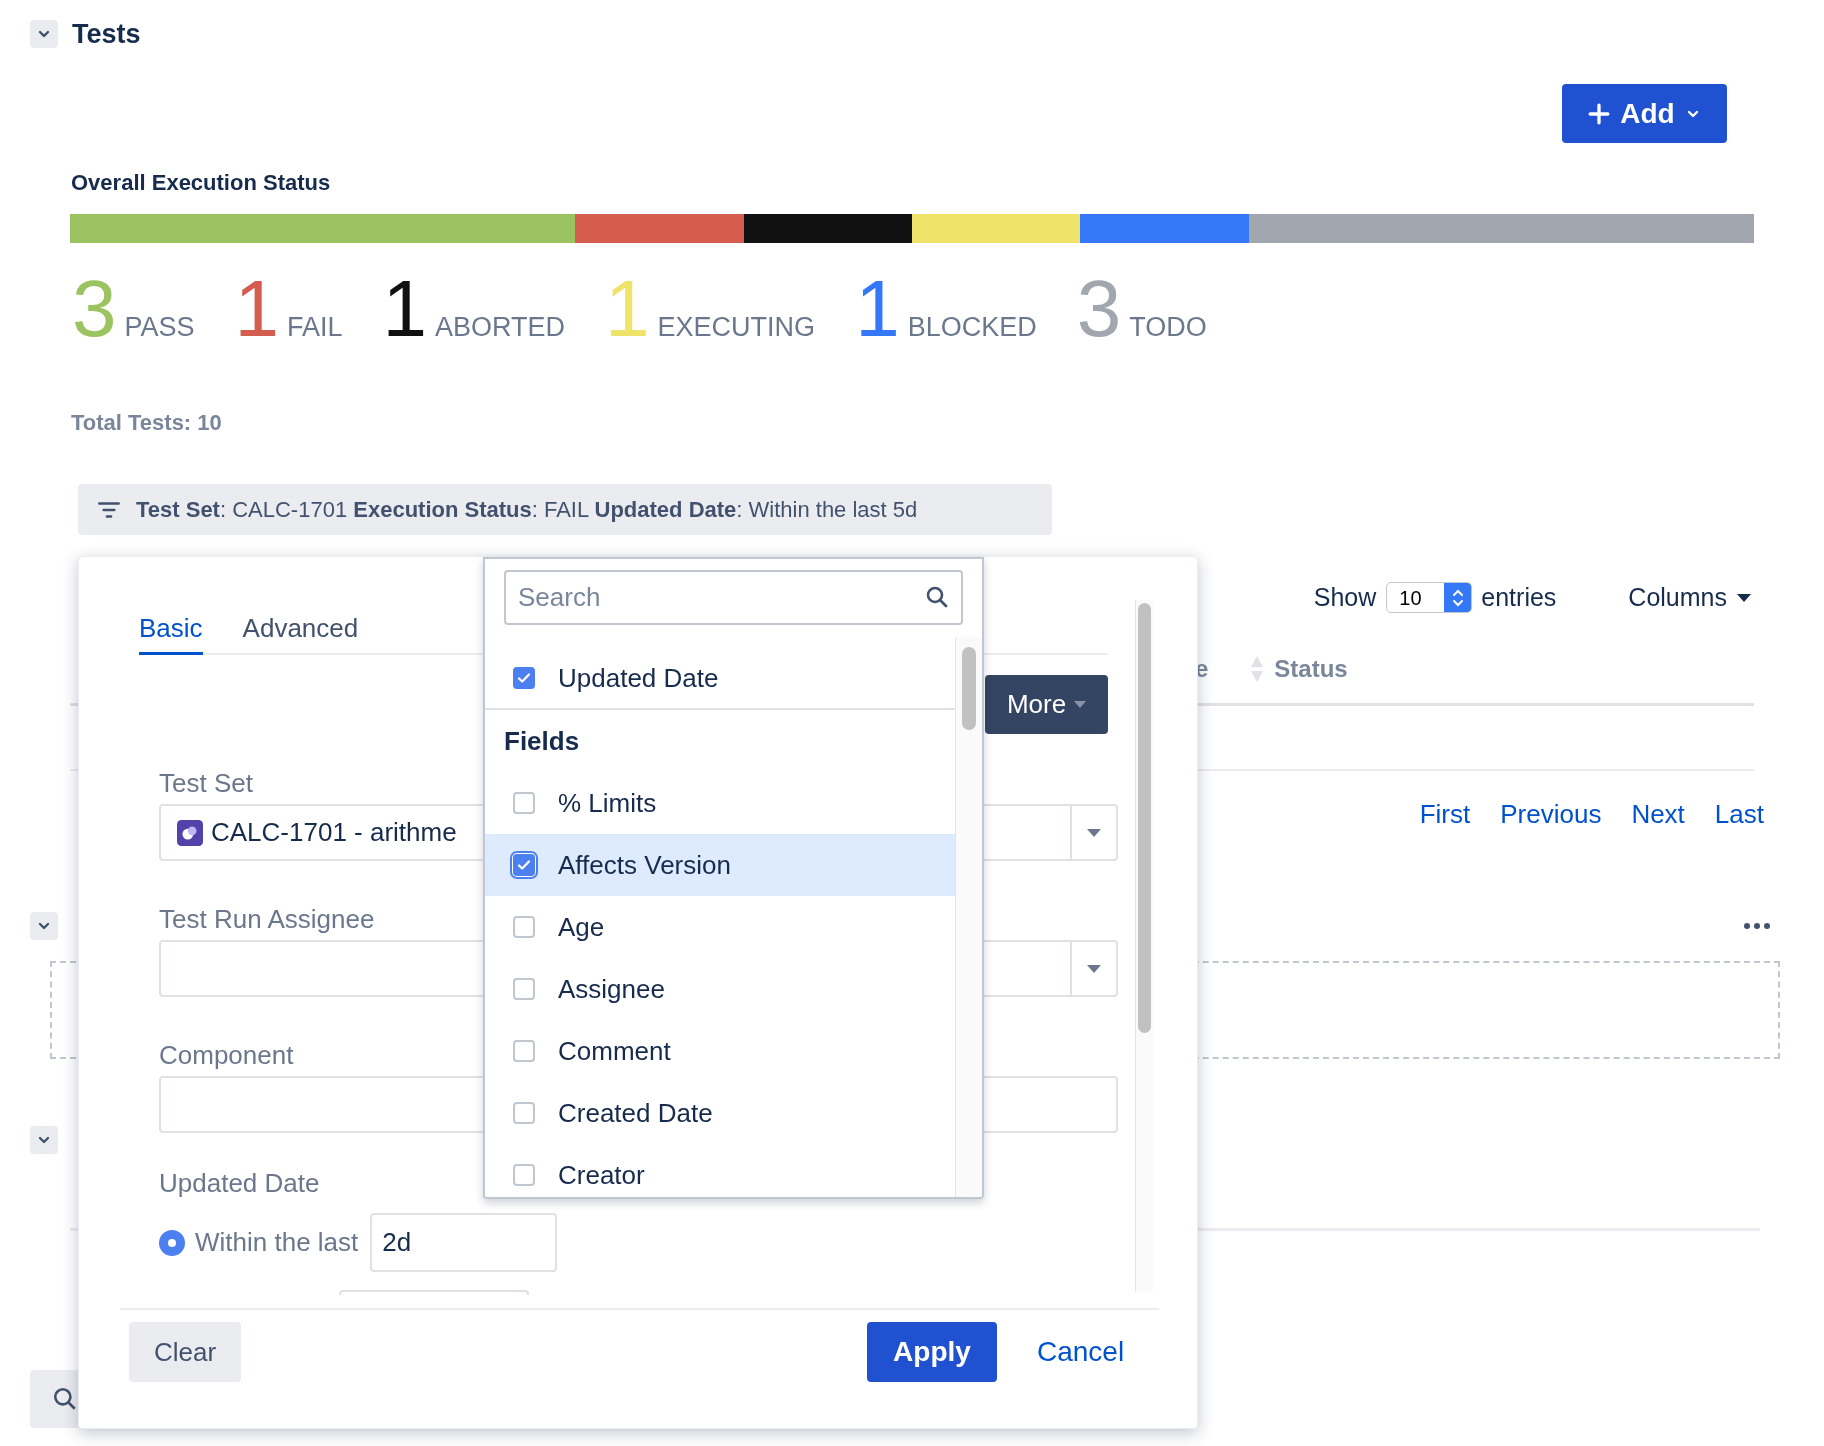  What do you see at coordinates (1345, 597) in the screenshot?
I see `show-label: Show` at bounding box center [1345, 597].